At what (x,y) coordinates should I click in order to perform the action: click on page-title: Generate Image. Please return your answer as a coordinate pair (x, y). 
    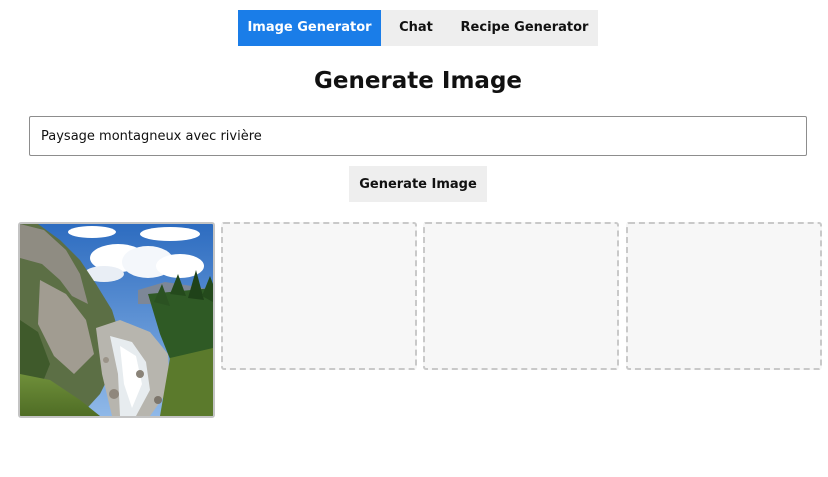
    Looking at the image, I should click on (418, 81).